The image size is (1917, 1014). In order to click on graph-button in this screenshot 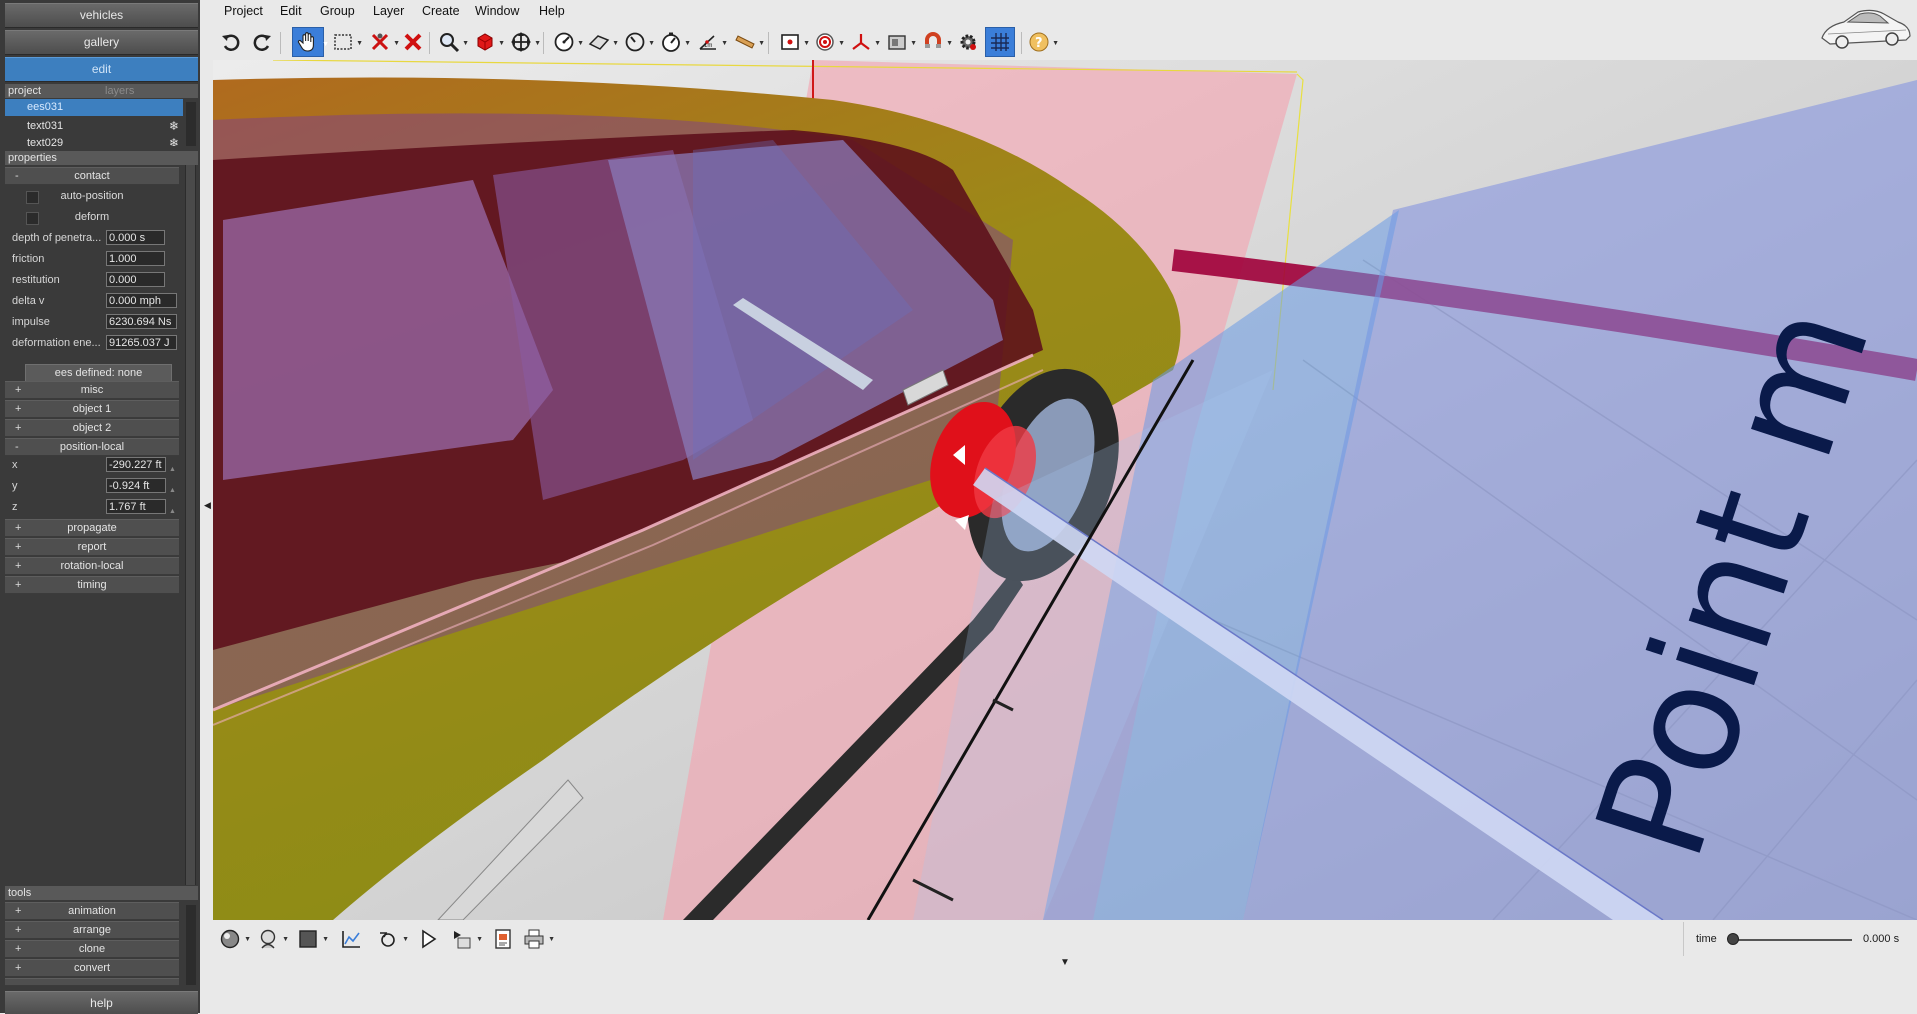, I will do `click(351, 939)`.